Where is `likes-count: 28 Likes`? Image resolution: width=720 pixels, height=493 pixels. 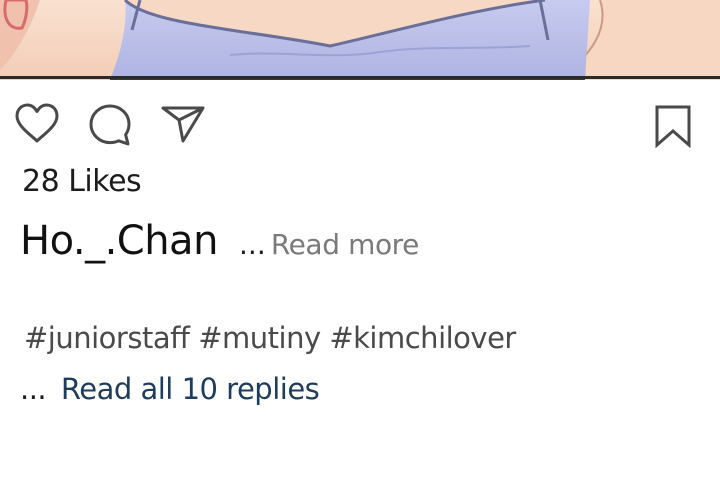
likes-count: 28 Likes is located at coordinates (82, 181).